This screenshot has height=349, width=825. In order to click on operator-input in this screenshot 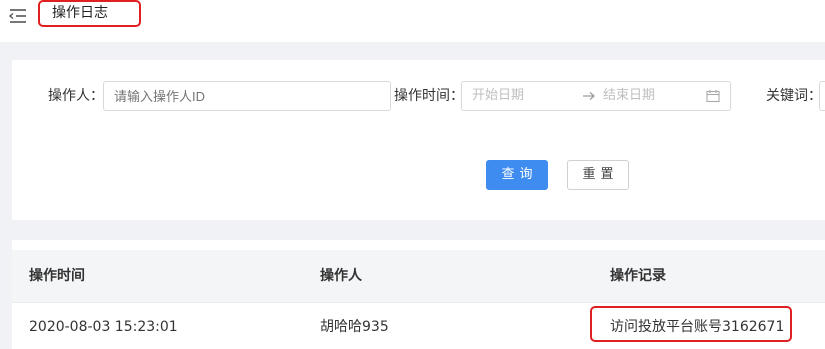, I will do `click(247, 96)`.